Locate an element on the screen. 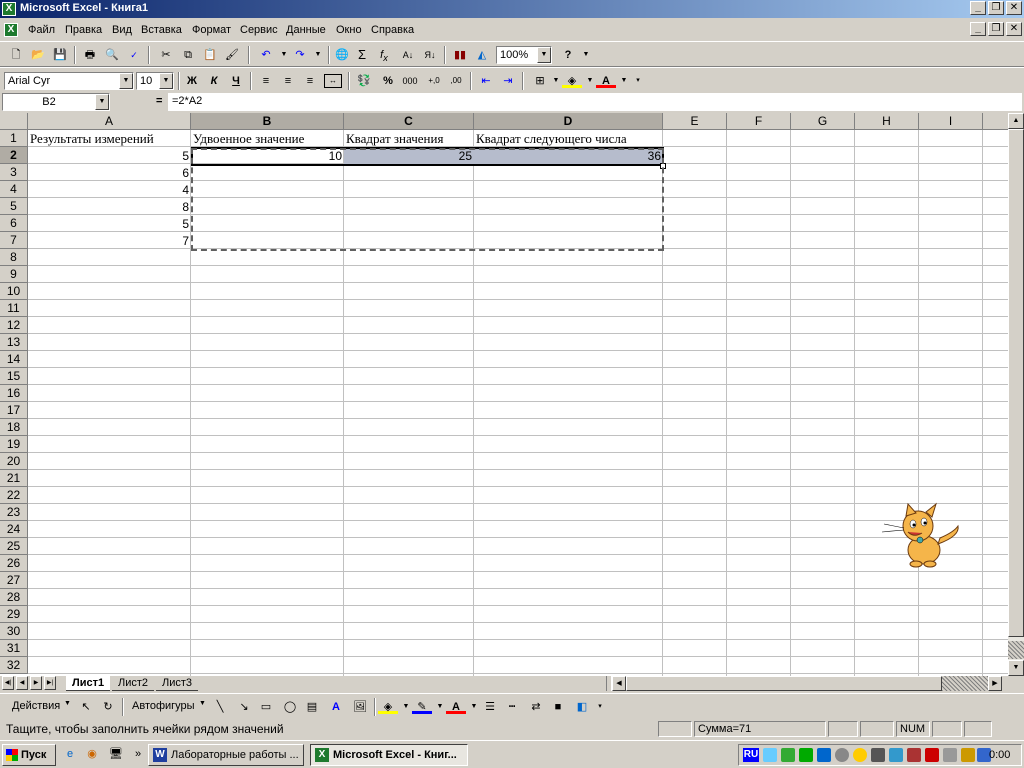  row-header: 11 is located at coordinates (14, 308).